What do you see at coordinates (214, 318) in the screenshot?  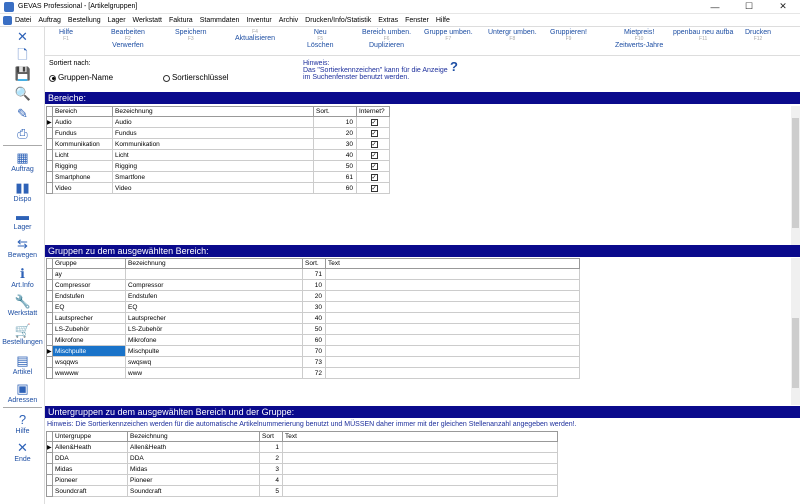 I see `bezeichnung-cell: Lautsprecher` at bounding box center [214, 318].